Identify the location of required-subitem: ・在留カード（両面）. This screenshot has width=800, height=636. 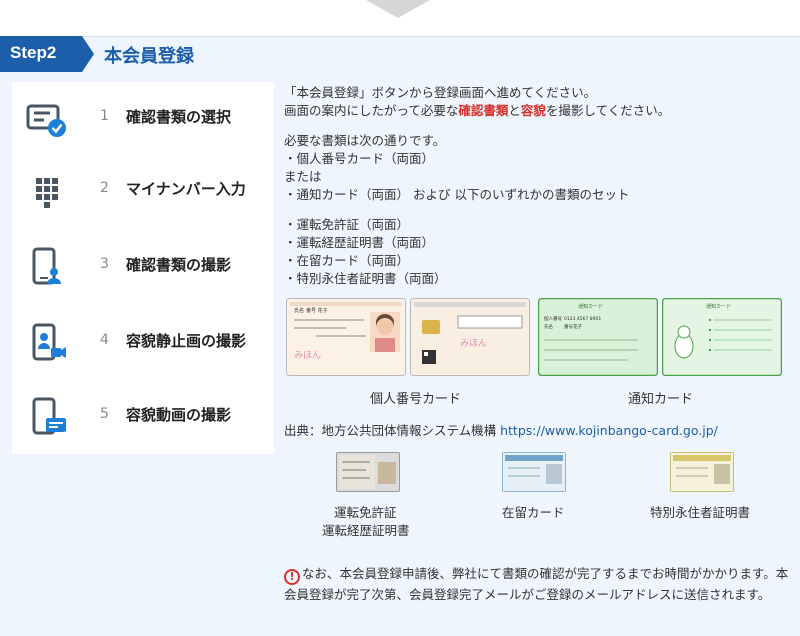
(347, 260).